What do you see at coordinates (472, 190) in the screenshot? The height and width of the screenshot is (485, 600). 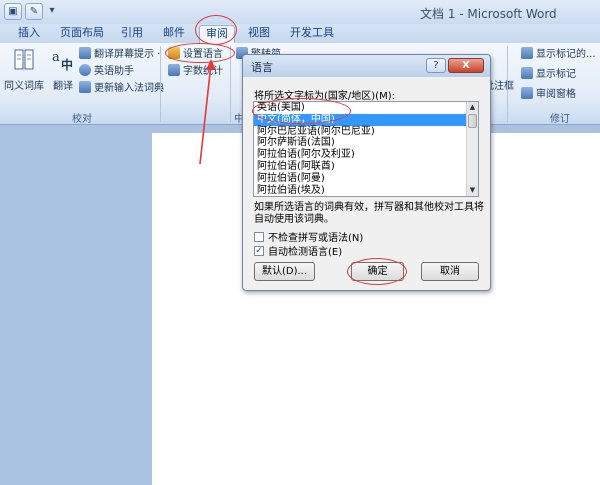 I see `scroll-down-icon: ▼` at bounding box center [472, 190].